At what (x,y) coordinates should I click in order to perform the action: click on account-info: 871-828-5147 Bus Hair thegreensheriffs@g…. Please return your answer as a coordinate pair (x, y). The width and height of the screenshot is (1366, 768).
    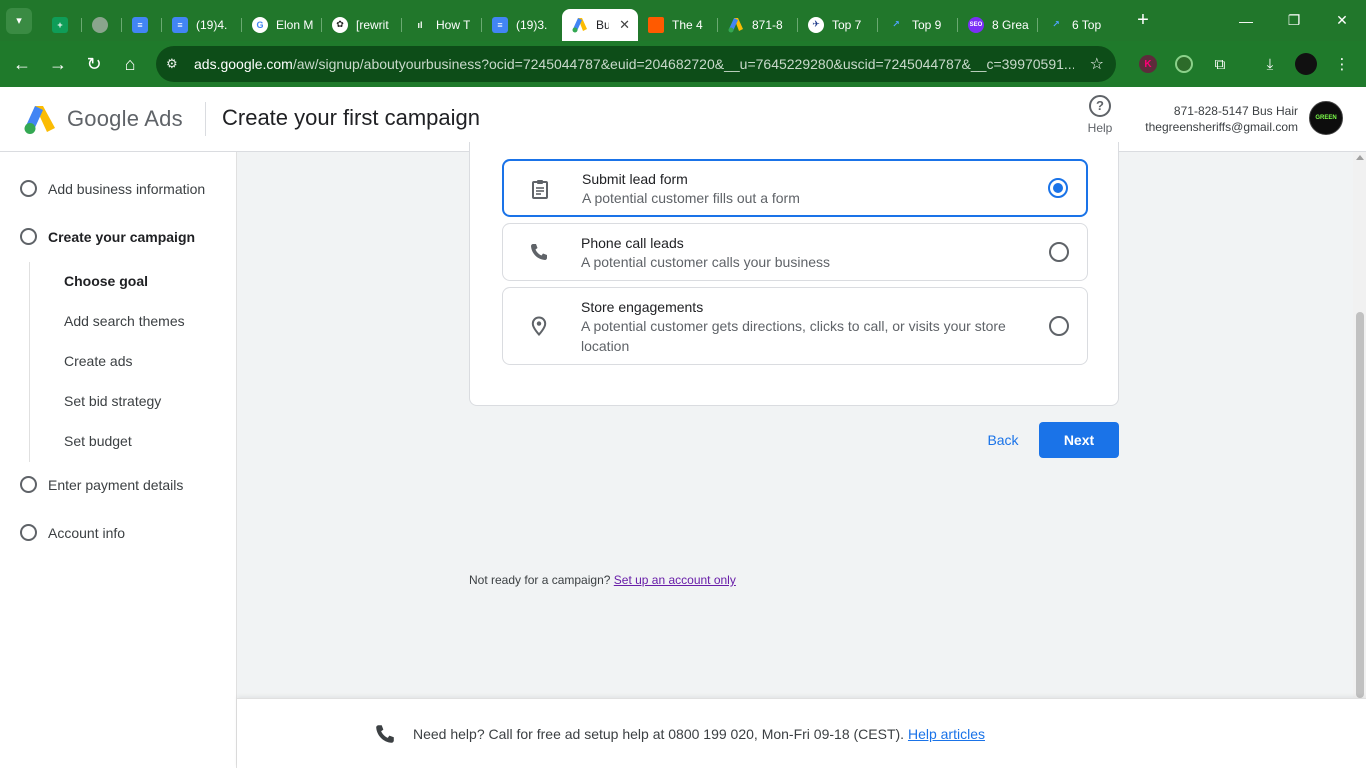
    Looking at the image, I should click on (1221, 119).